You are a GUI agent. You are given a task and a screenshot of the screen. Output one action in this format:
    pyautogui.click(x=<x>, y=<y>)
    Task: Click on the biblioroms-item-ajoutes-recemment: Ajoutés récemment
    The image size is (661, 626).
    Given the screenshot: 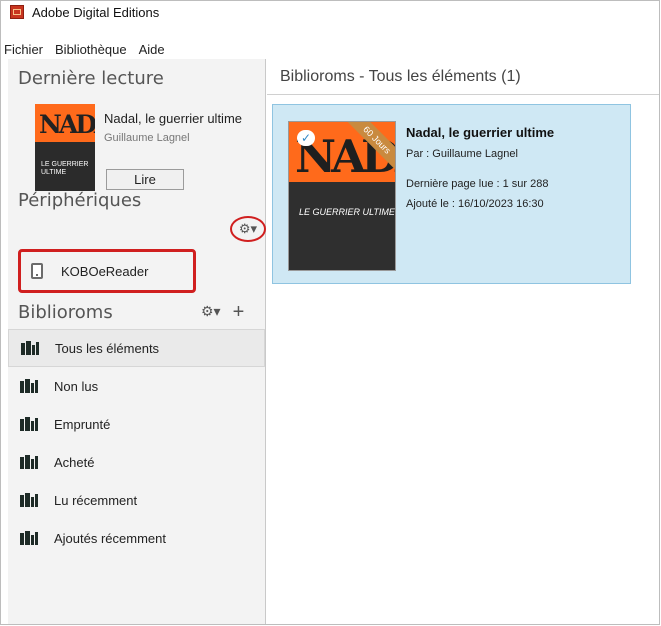 What is the action you would take?
    pyautogui.click(x=136, y=538)
    